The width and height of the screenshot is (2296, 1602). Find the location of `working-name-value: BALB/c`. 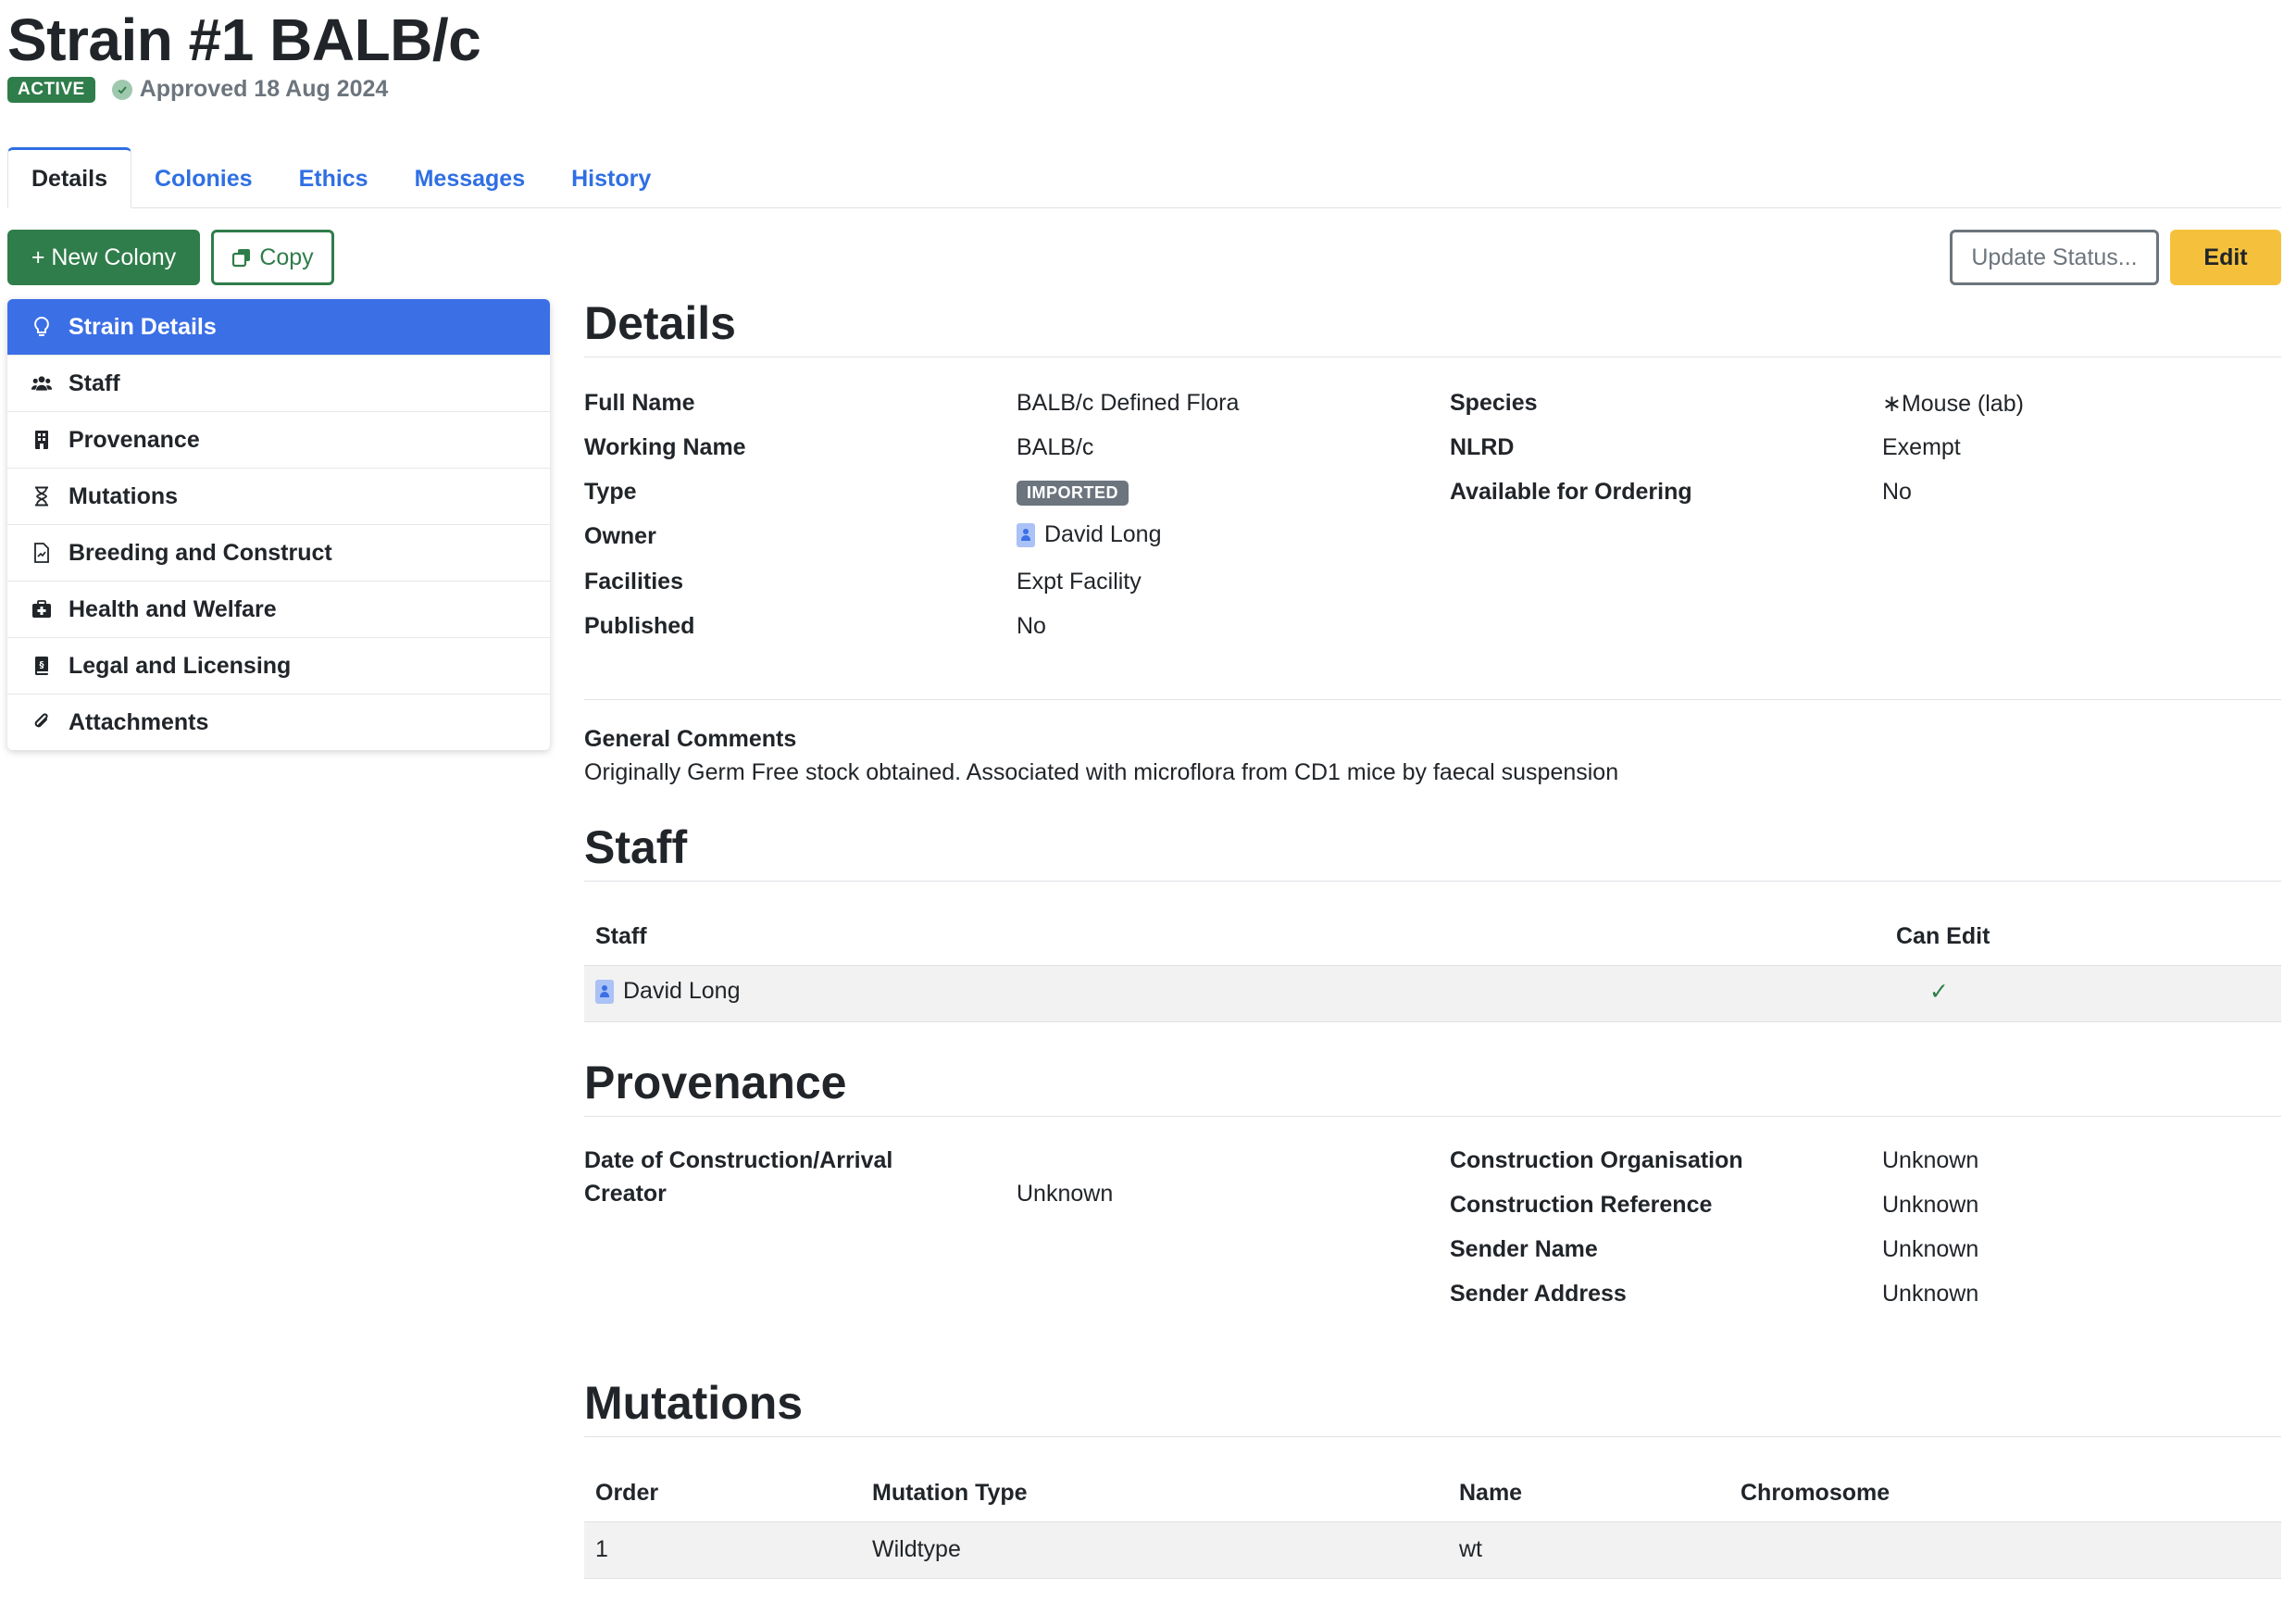

working-name-value: BALB/c is located at coordinates (1055, 447).